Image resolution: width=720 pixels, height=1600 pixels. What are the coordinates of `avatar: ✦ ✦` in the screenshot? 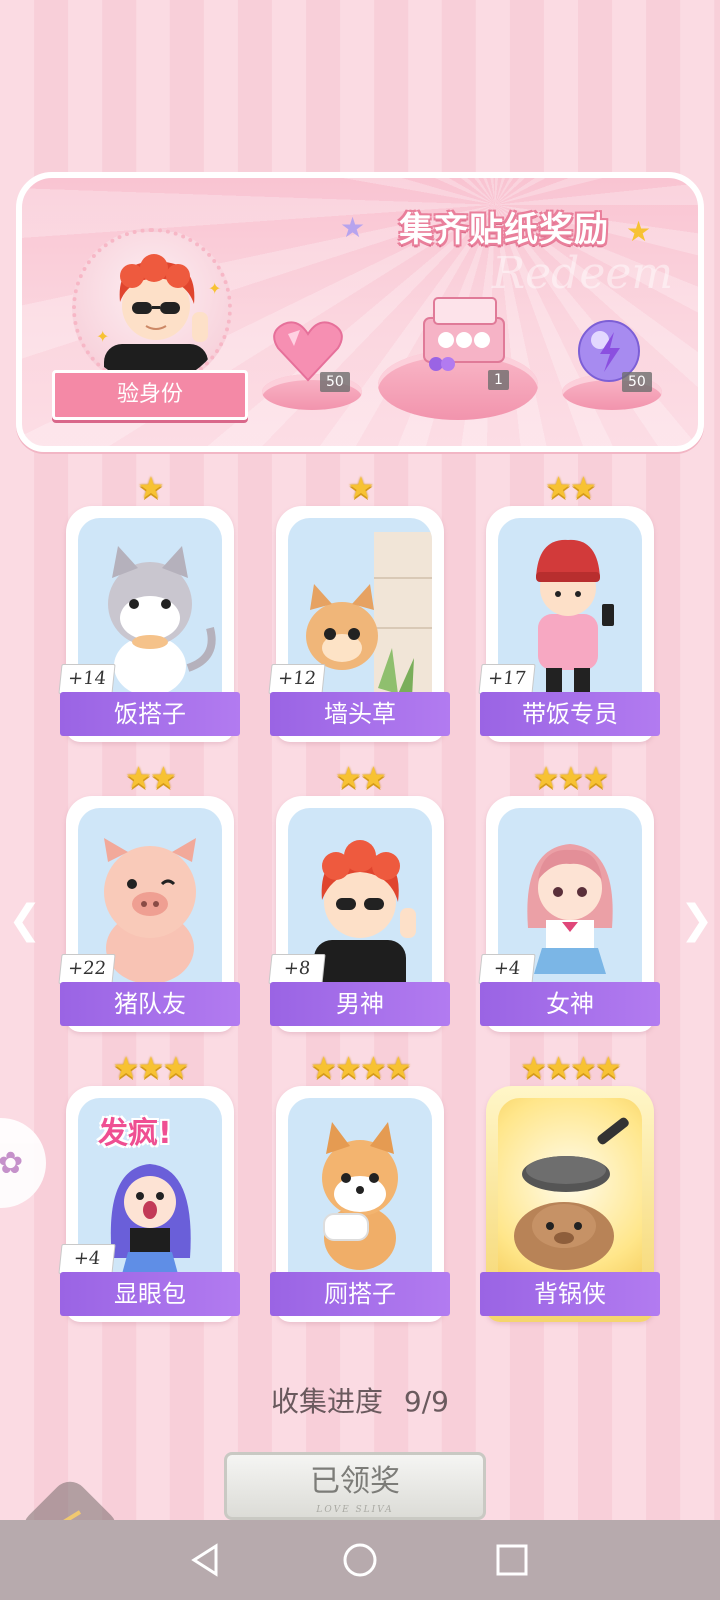 It's located at (152, 308).